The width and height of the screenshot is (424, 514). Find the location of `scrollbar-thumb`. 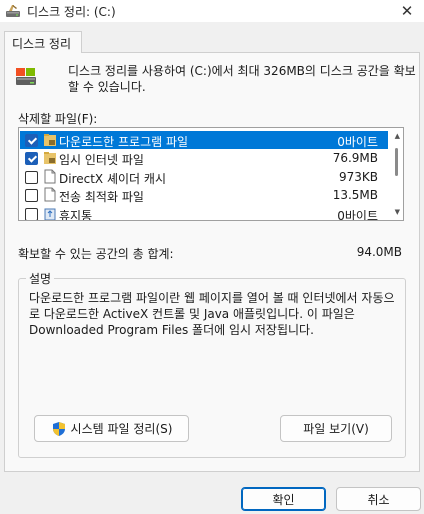

scrollbar-thumb is located at coordinates (396, 162).